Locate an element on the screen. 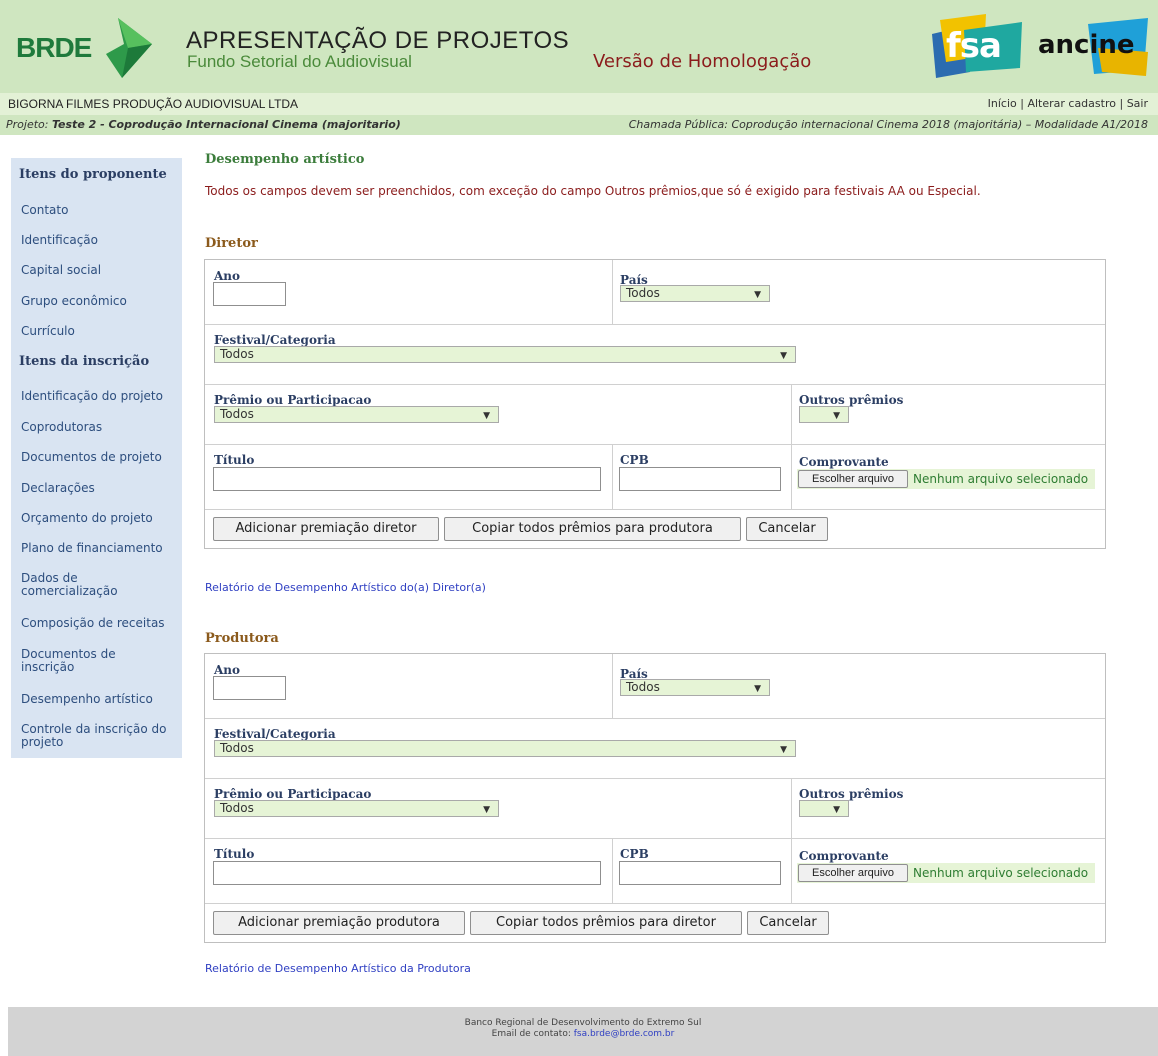 The height and width of the screenshot is (1056, 1158). comprovante-label: Comprovante is located at coordinates (844, 462).